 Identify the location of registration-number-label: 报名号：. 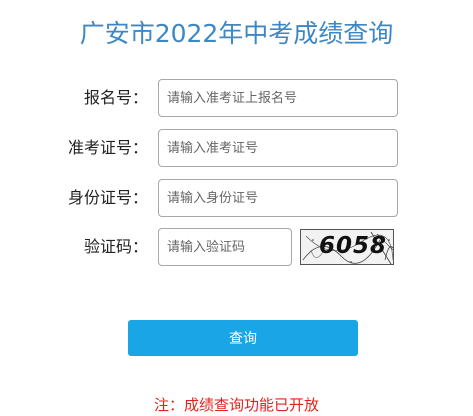
(115, 97).